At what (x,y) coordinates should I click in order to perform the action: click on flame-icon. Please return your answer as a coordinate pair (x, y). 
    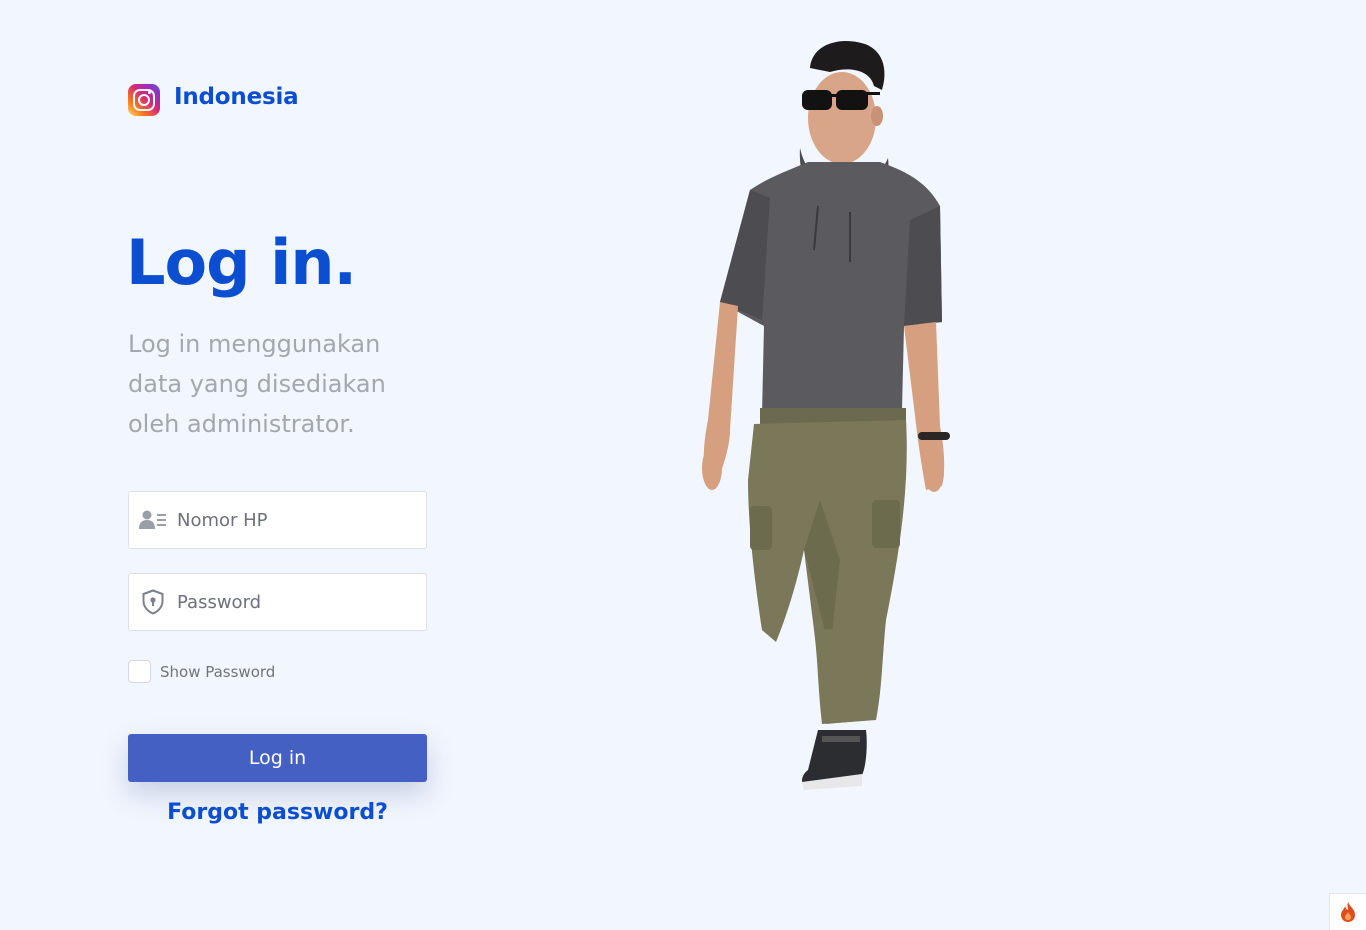
    Looking at the image, I should click on (1348, 912).